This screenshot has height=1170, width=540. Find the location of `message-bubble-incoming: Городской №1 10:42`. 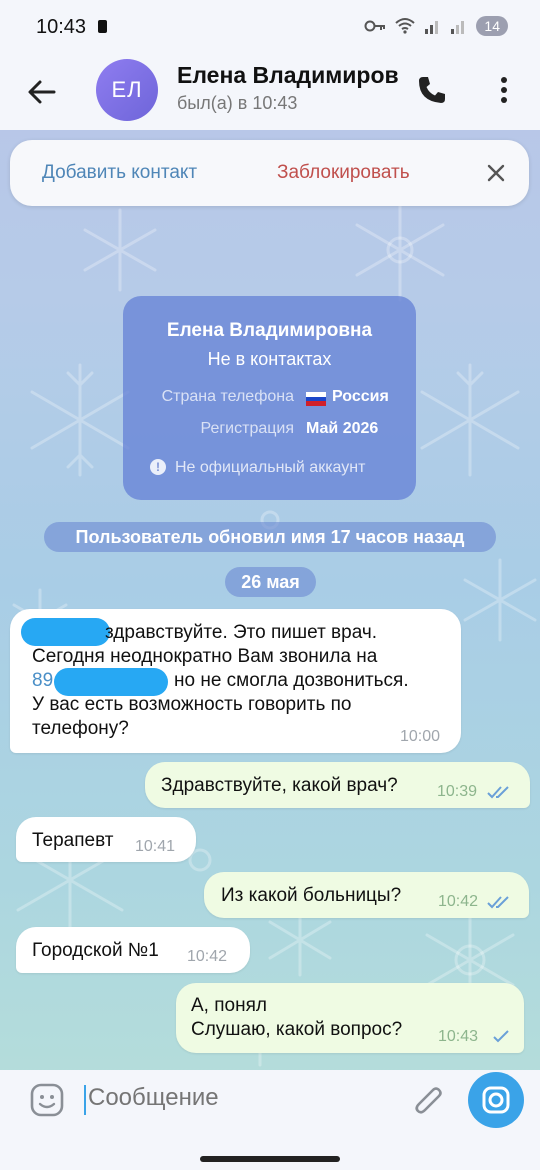

message-bubble-incoming: Городской №1 10:42 is located at coordinates (133, 950).